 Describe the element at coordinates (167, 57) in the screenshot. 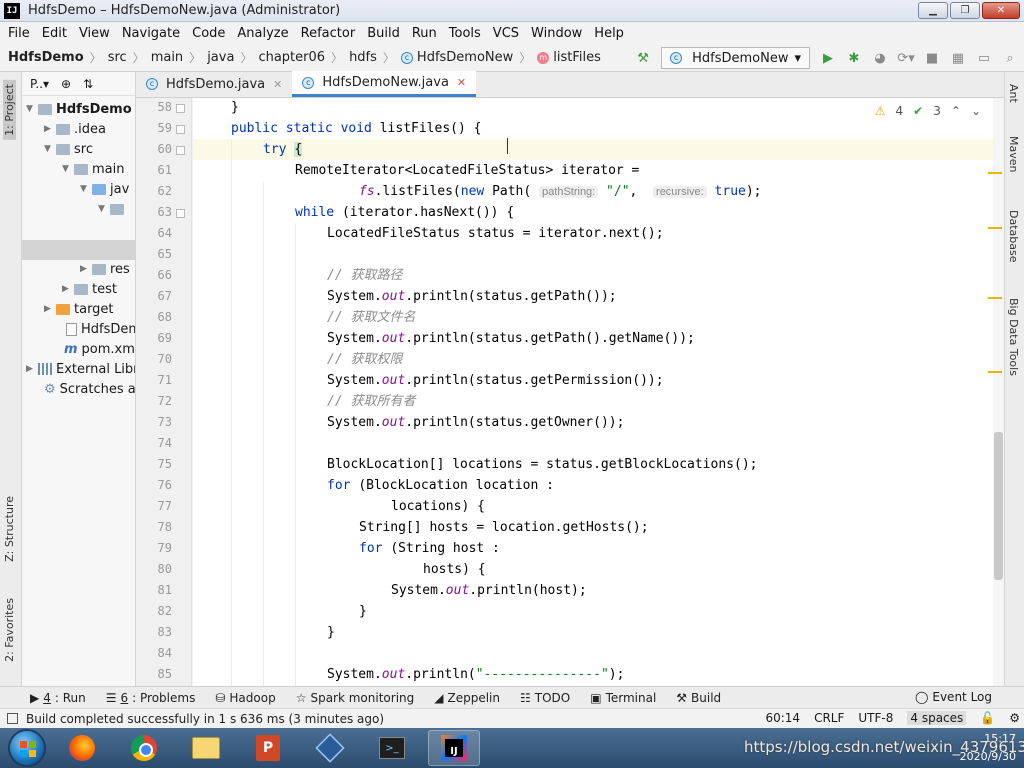

I see `breadcrumb-main: main` at that location.